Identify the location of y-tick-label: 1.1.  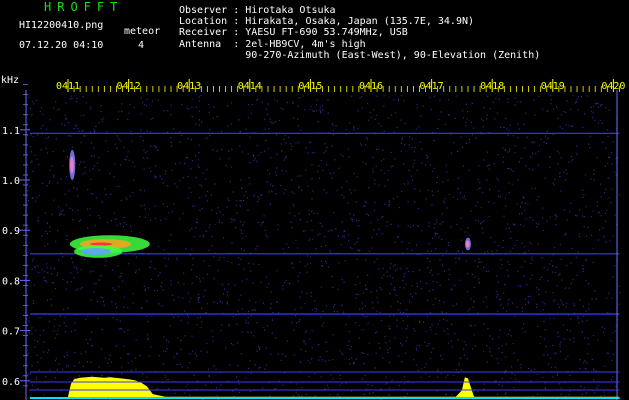
(11, 131).